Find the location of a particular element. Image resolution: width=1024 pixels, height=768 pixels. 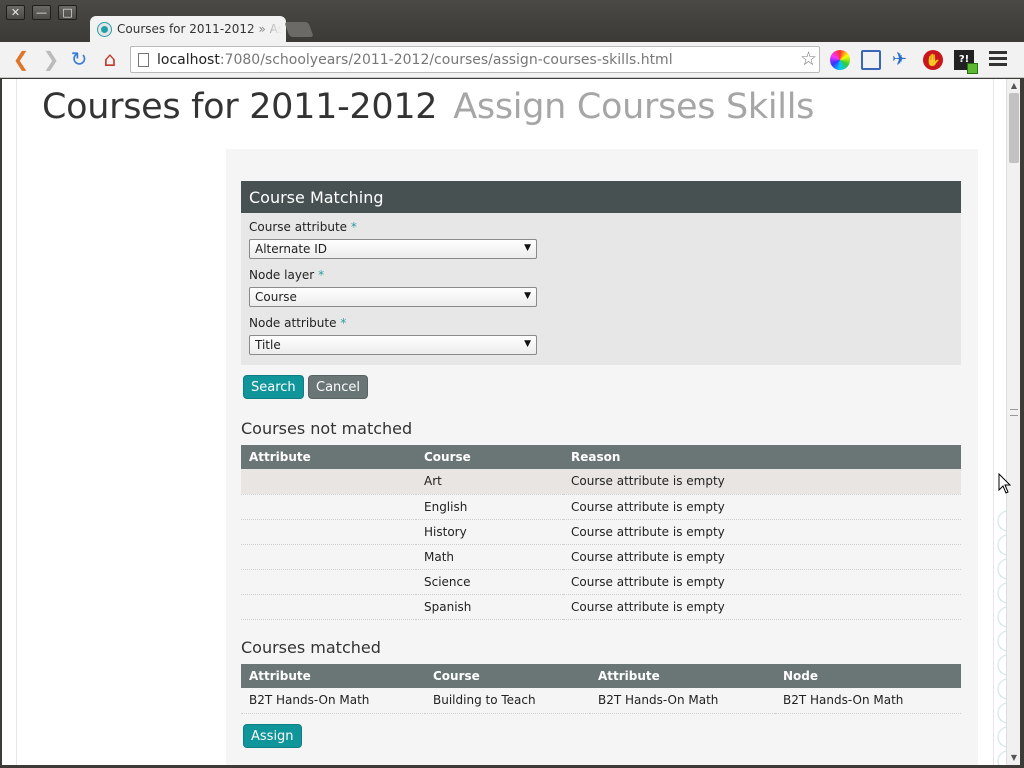

new-tab-button is located at coordinates (299, 29).